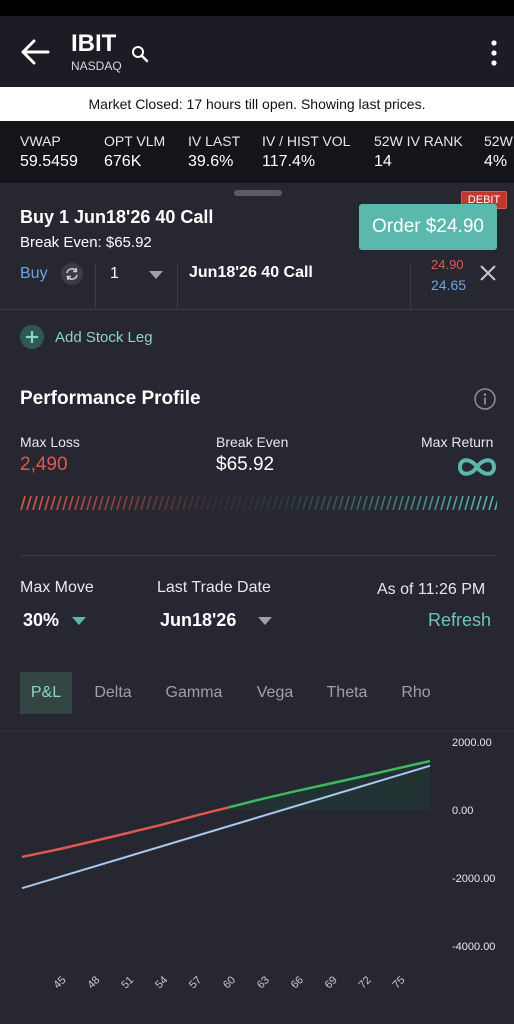  What do you see at coordinates (428, 227) in the screenshot?
I see `order-button: Order $24.90` at bounding box center [428, 227].